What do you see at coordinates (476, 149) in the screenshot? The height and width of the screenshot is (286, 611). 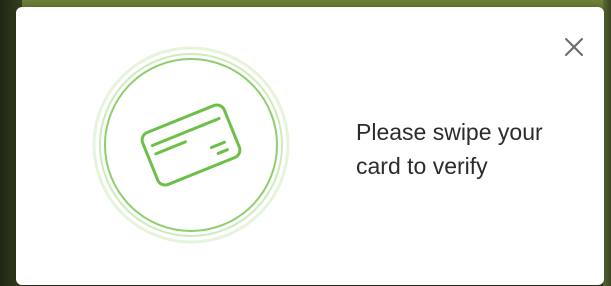 I see `swipe-card-message: Please swipe your card to verify` at bounding box center [476, 149].